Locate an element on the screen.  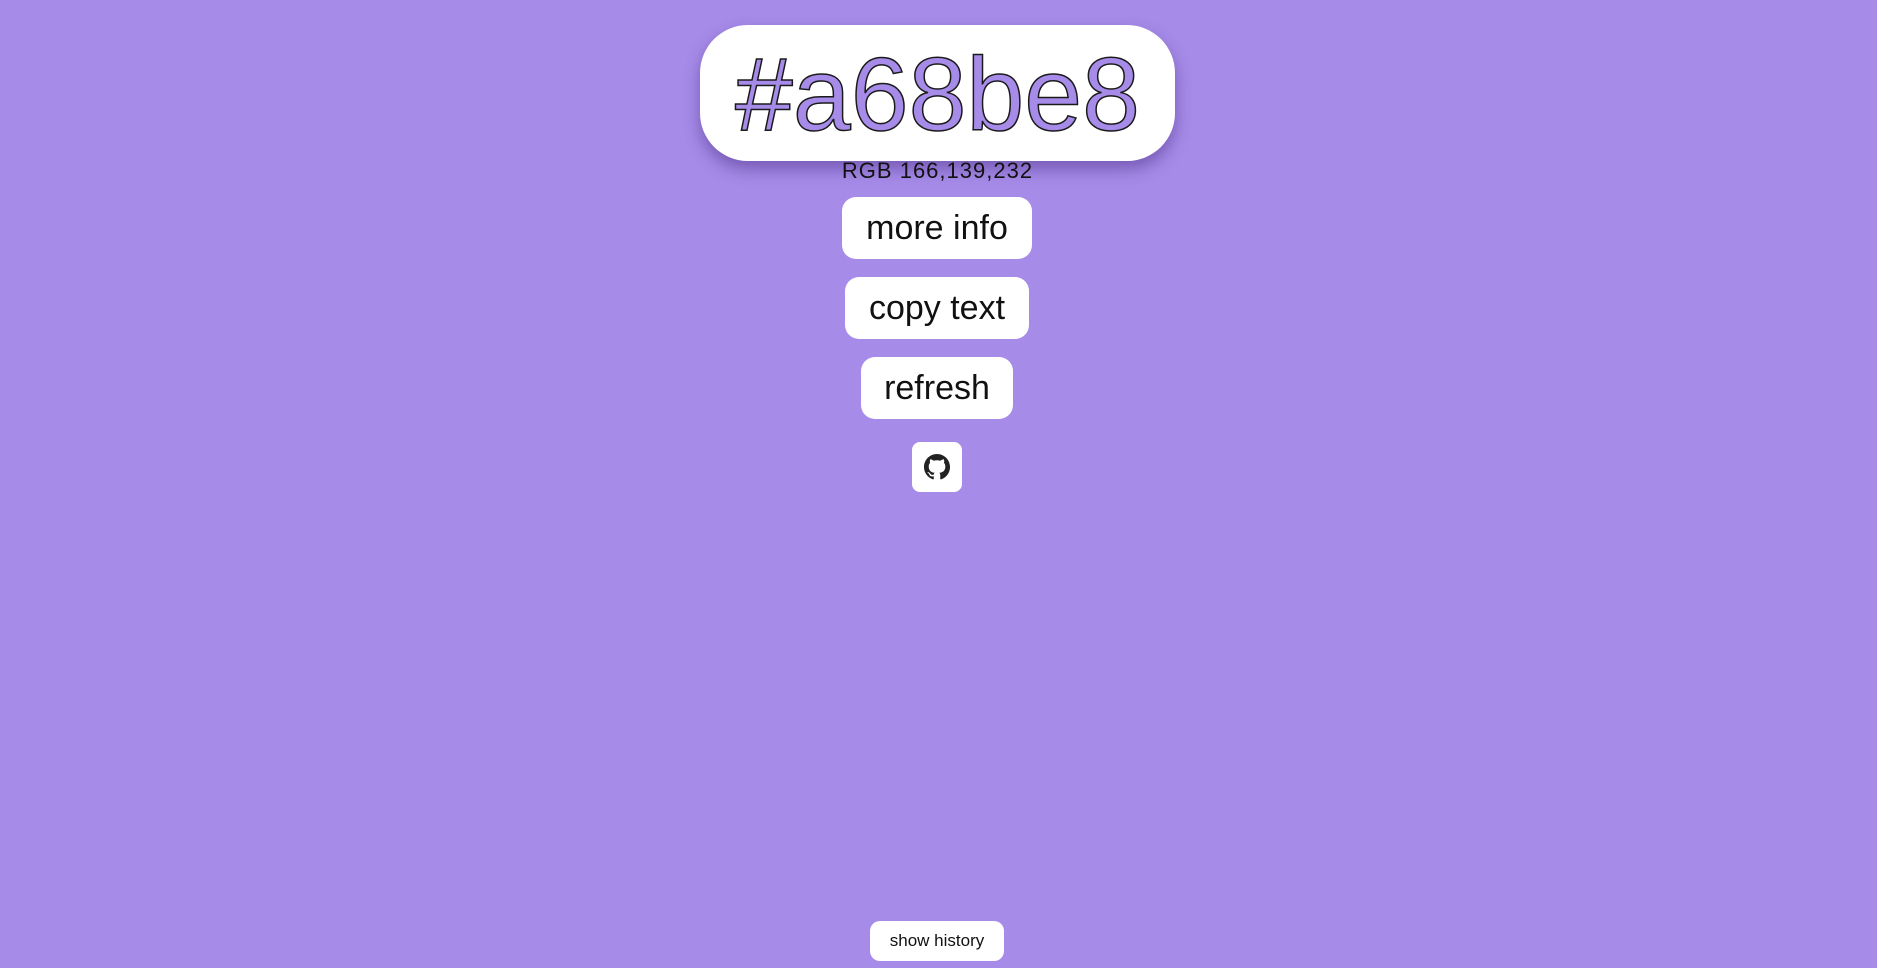
color-card: #a68be8 RGB 166,139,232 is located at coordinates (937, 104).